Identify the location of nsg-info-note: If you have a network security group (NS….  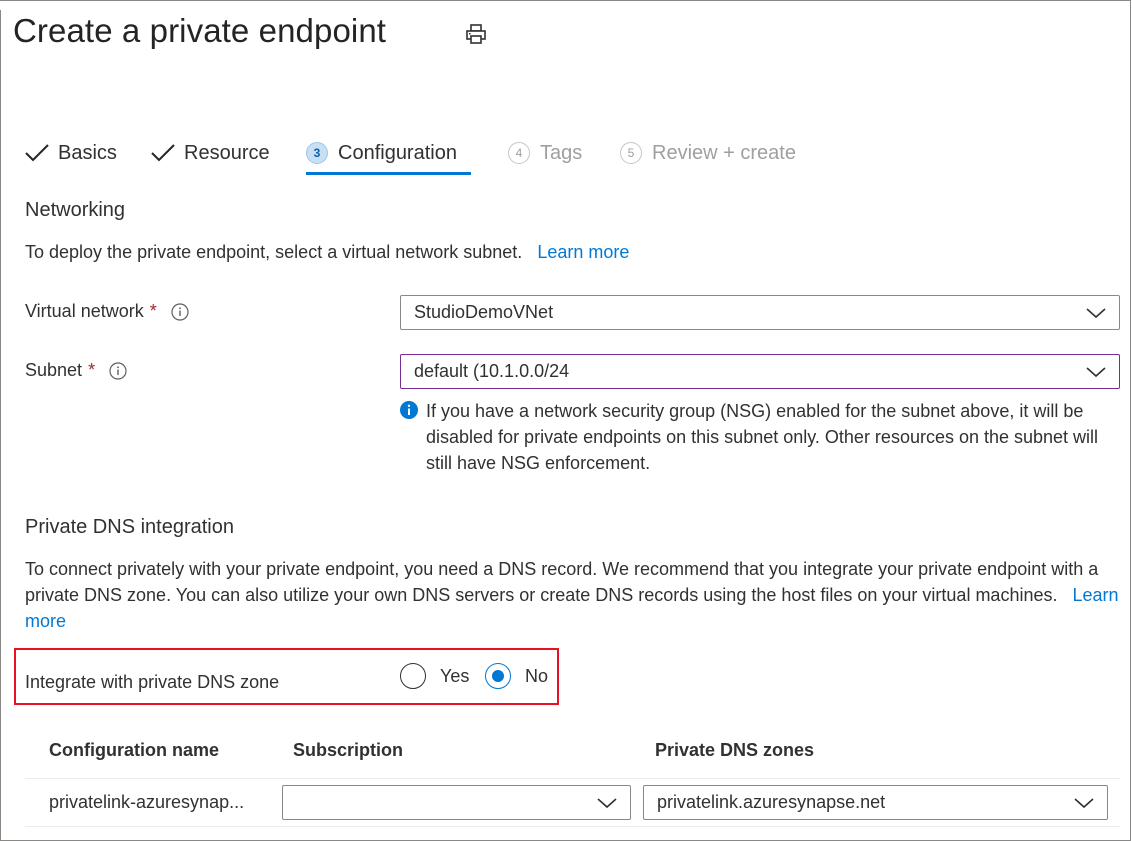
(750, 437).